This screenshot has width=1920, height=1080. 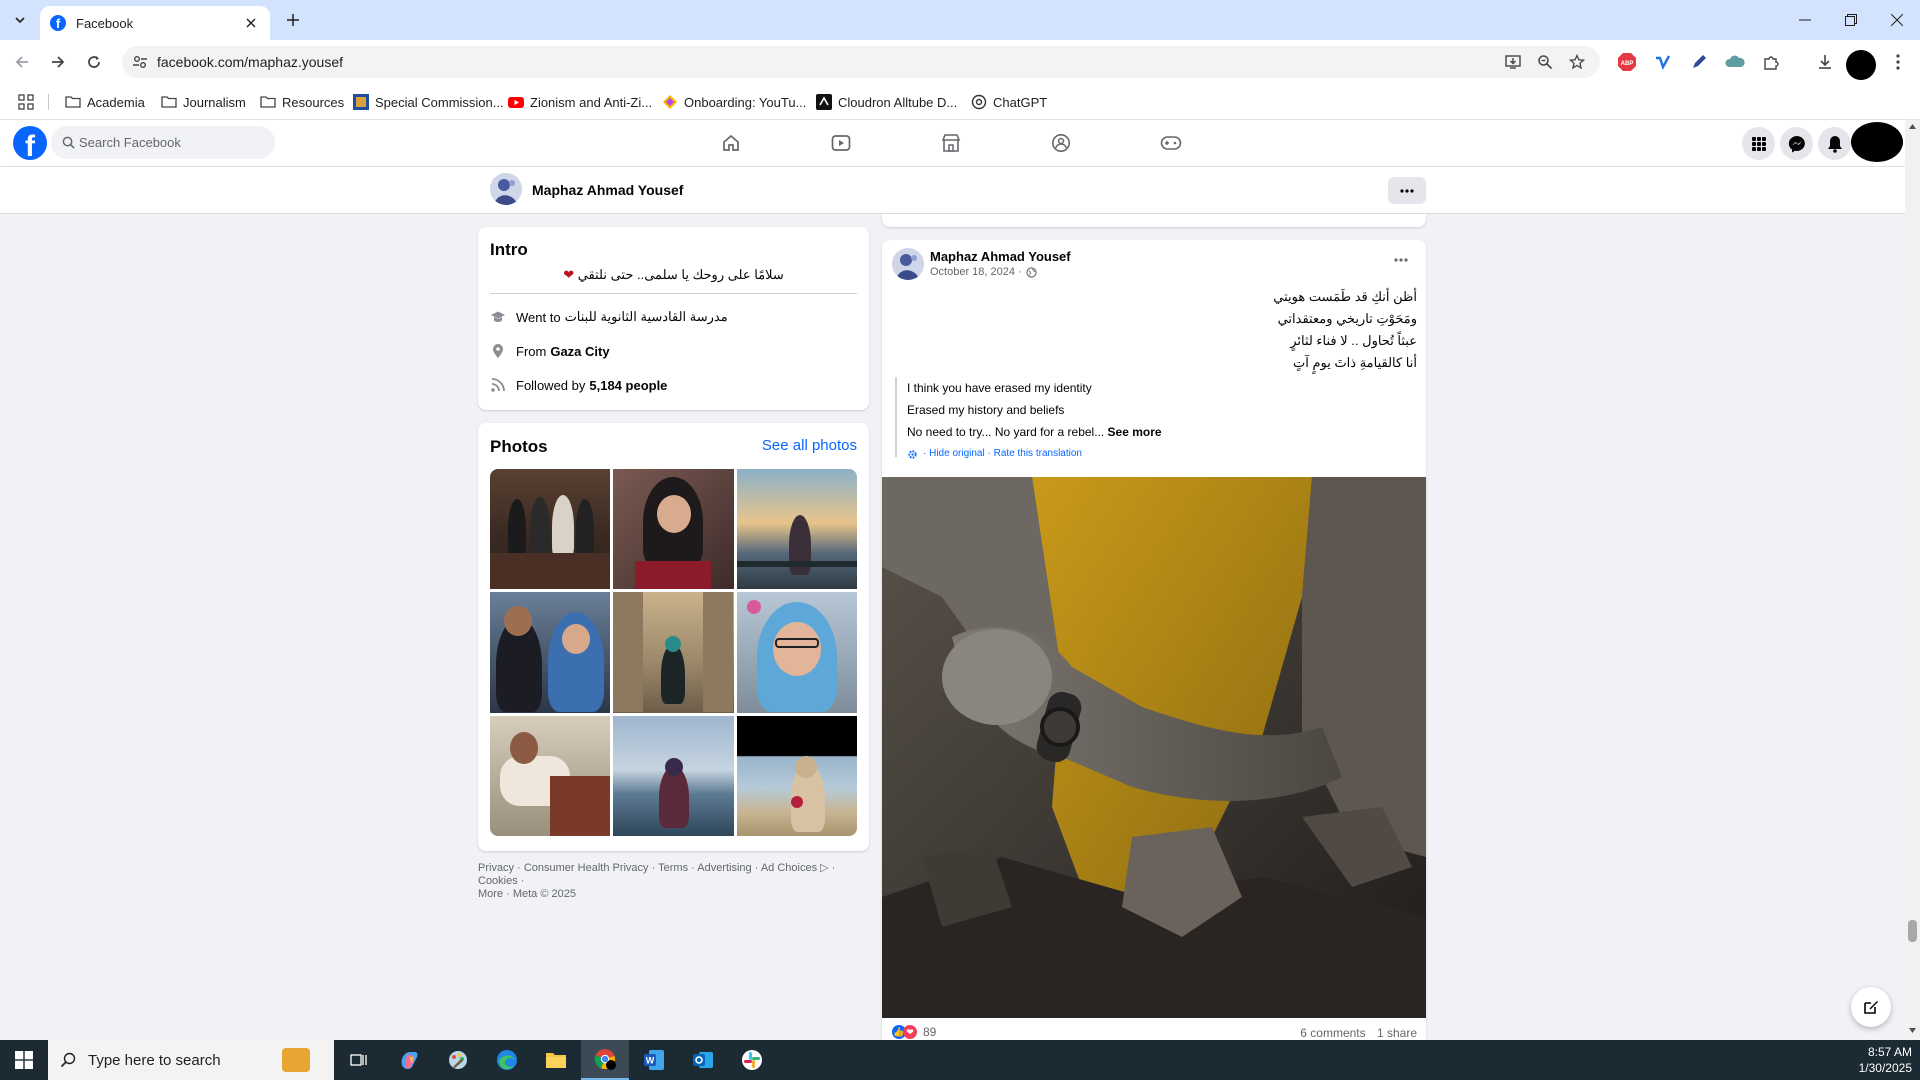 What do you see at coordinates (1805, 20) in the screenshot?
I see `minimize-window-icon` at bounding box center [1805, 20].